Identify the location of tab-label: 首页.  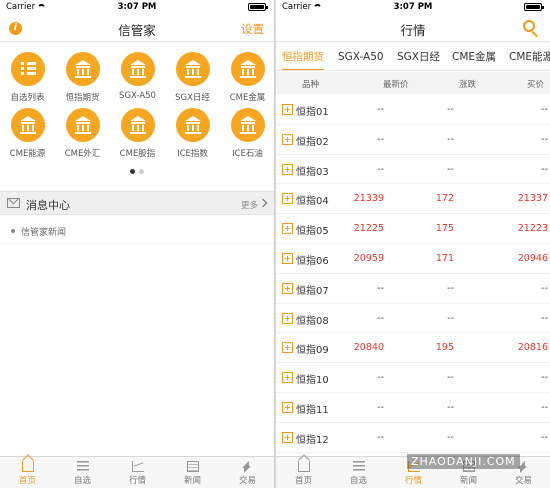
(303, 481).